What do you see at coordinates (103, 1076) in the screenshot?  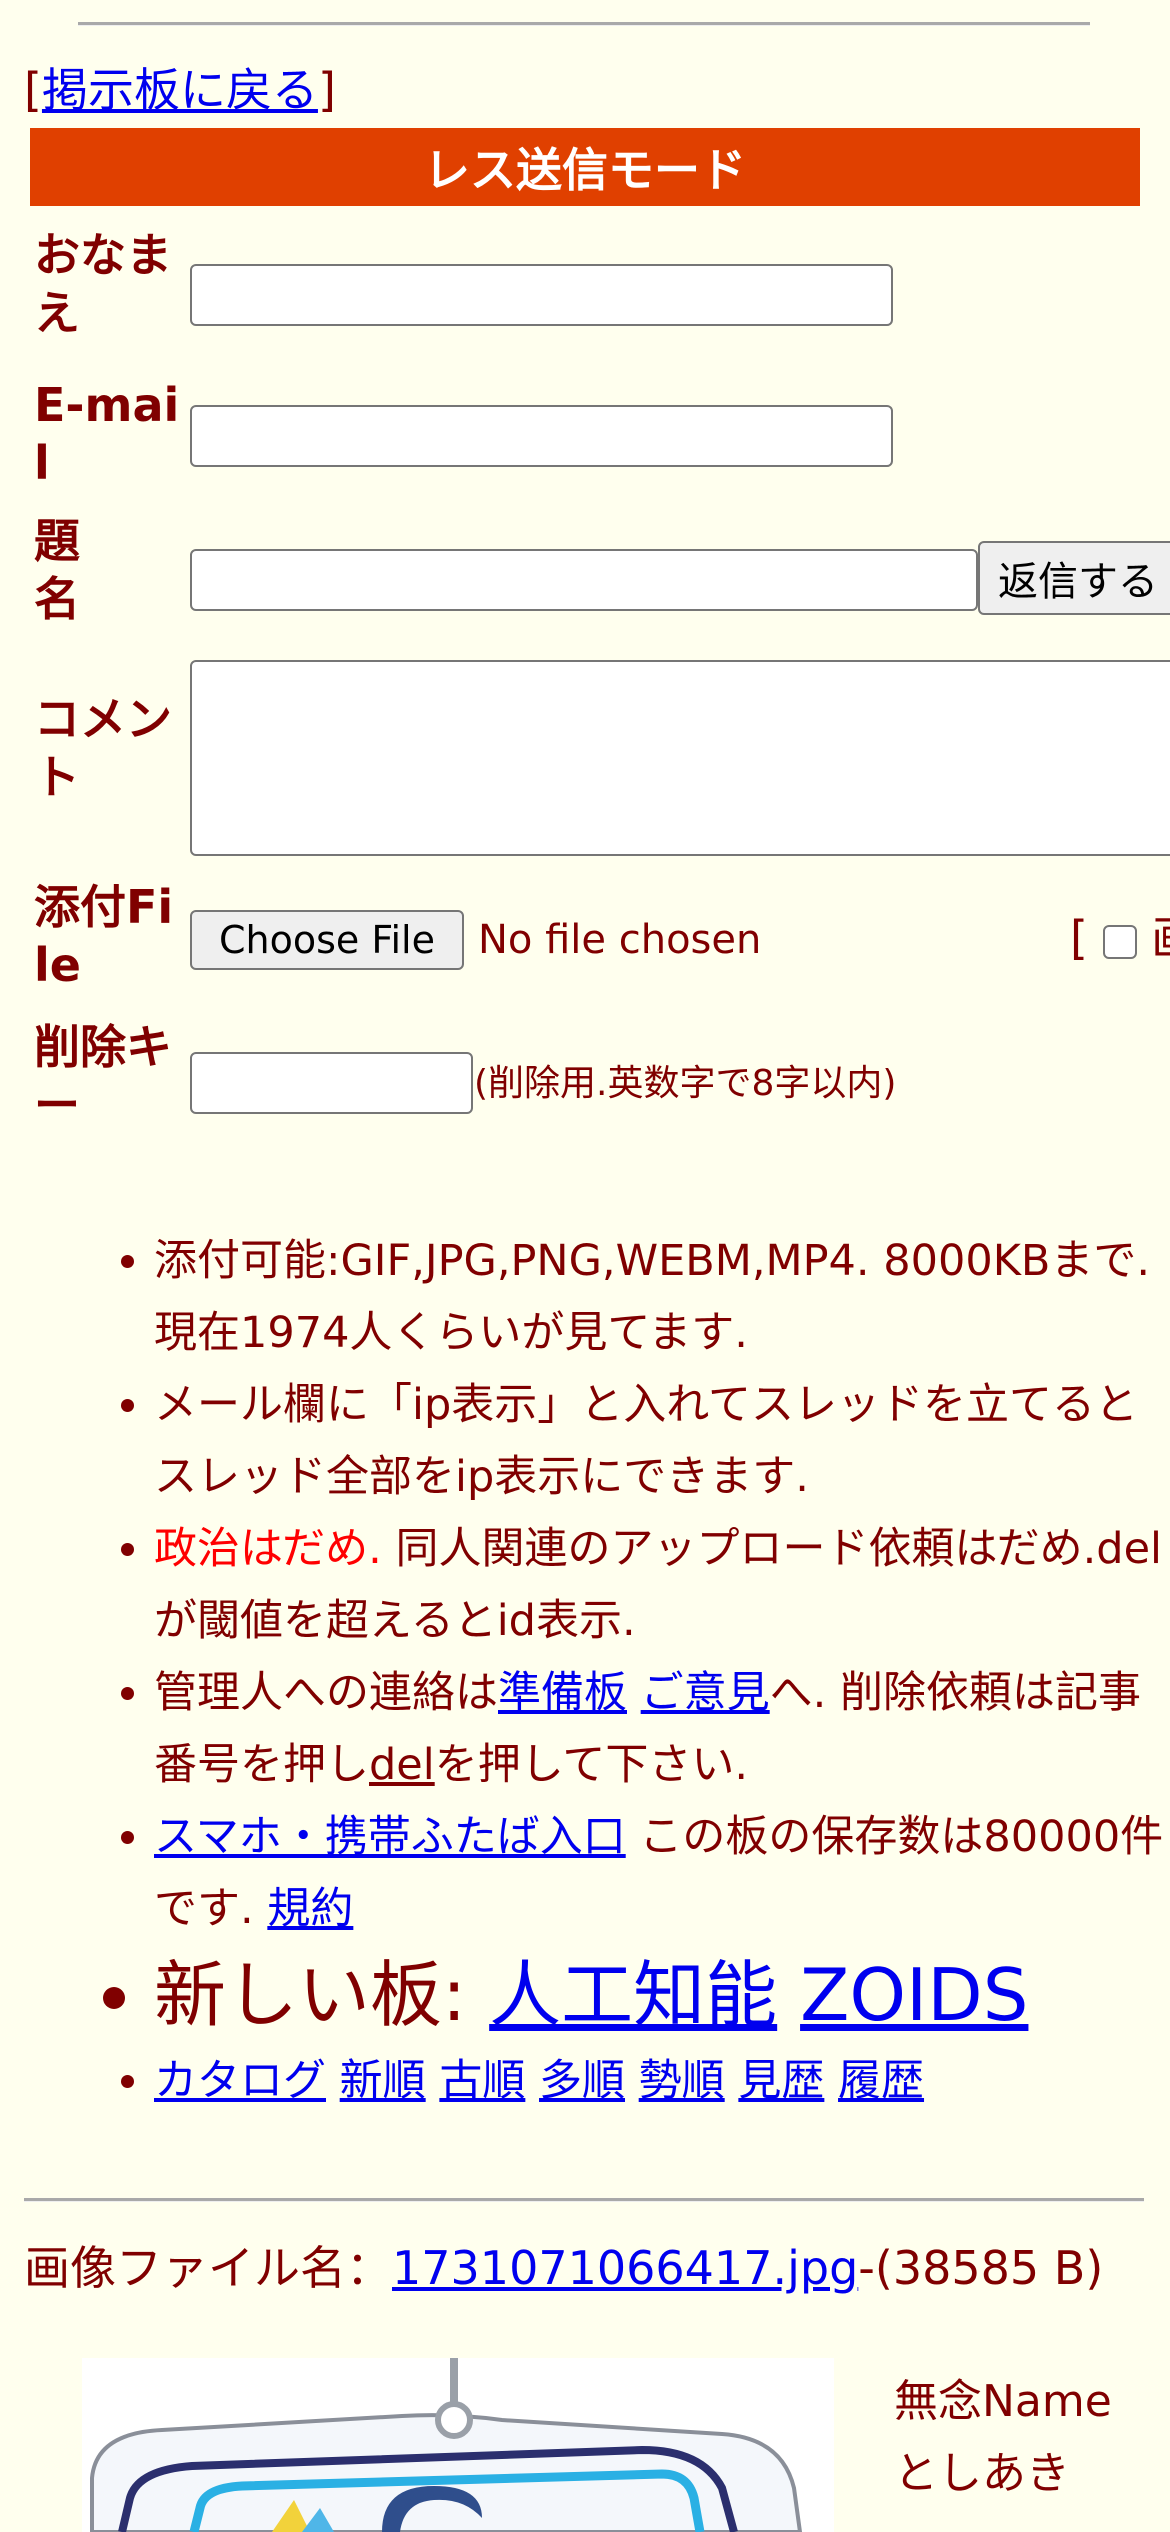 I see `delete-key-label: 削除キー` at bounding box center [103, 1076].